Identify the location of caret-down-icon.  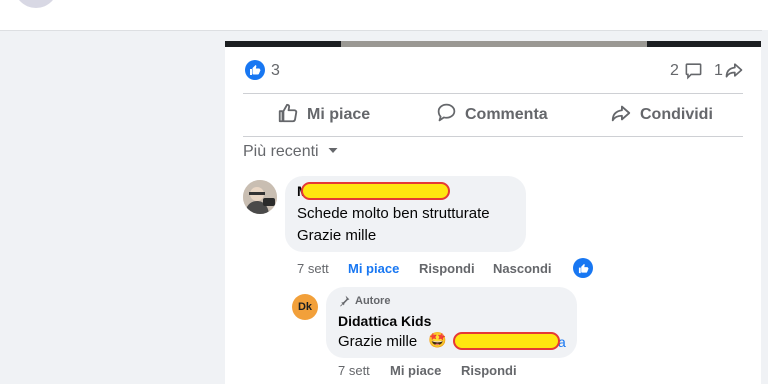
(333, 152).